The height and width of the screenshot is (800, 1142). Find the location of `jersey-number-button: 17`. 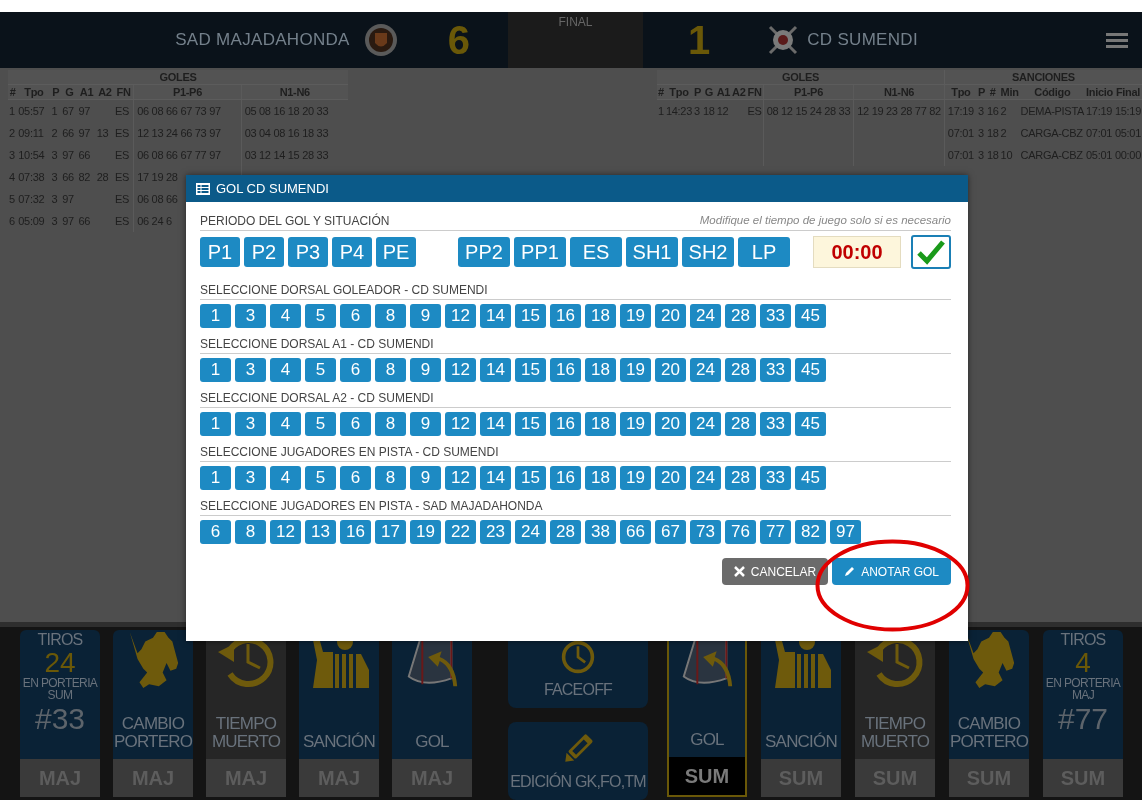

jersey-number-button: 17 is located at coordinates (390, 532).